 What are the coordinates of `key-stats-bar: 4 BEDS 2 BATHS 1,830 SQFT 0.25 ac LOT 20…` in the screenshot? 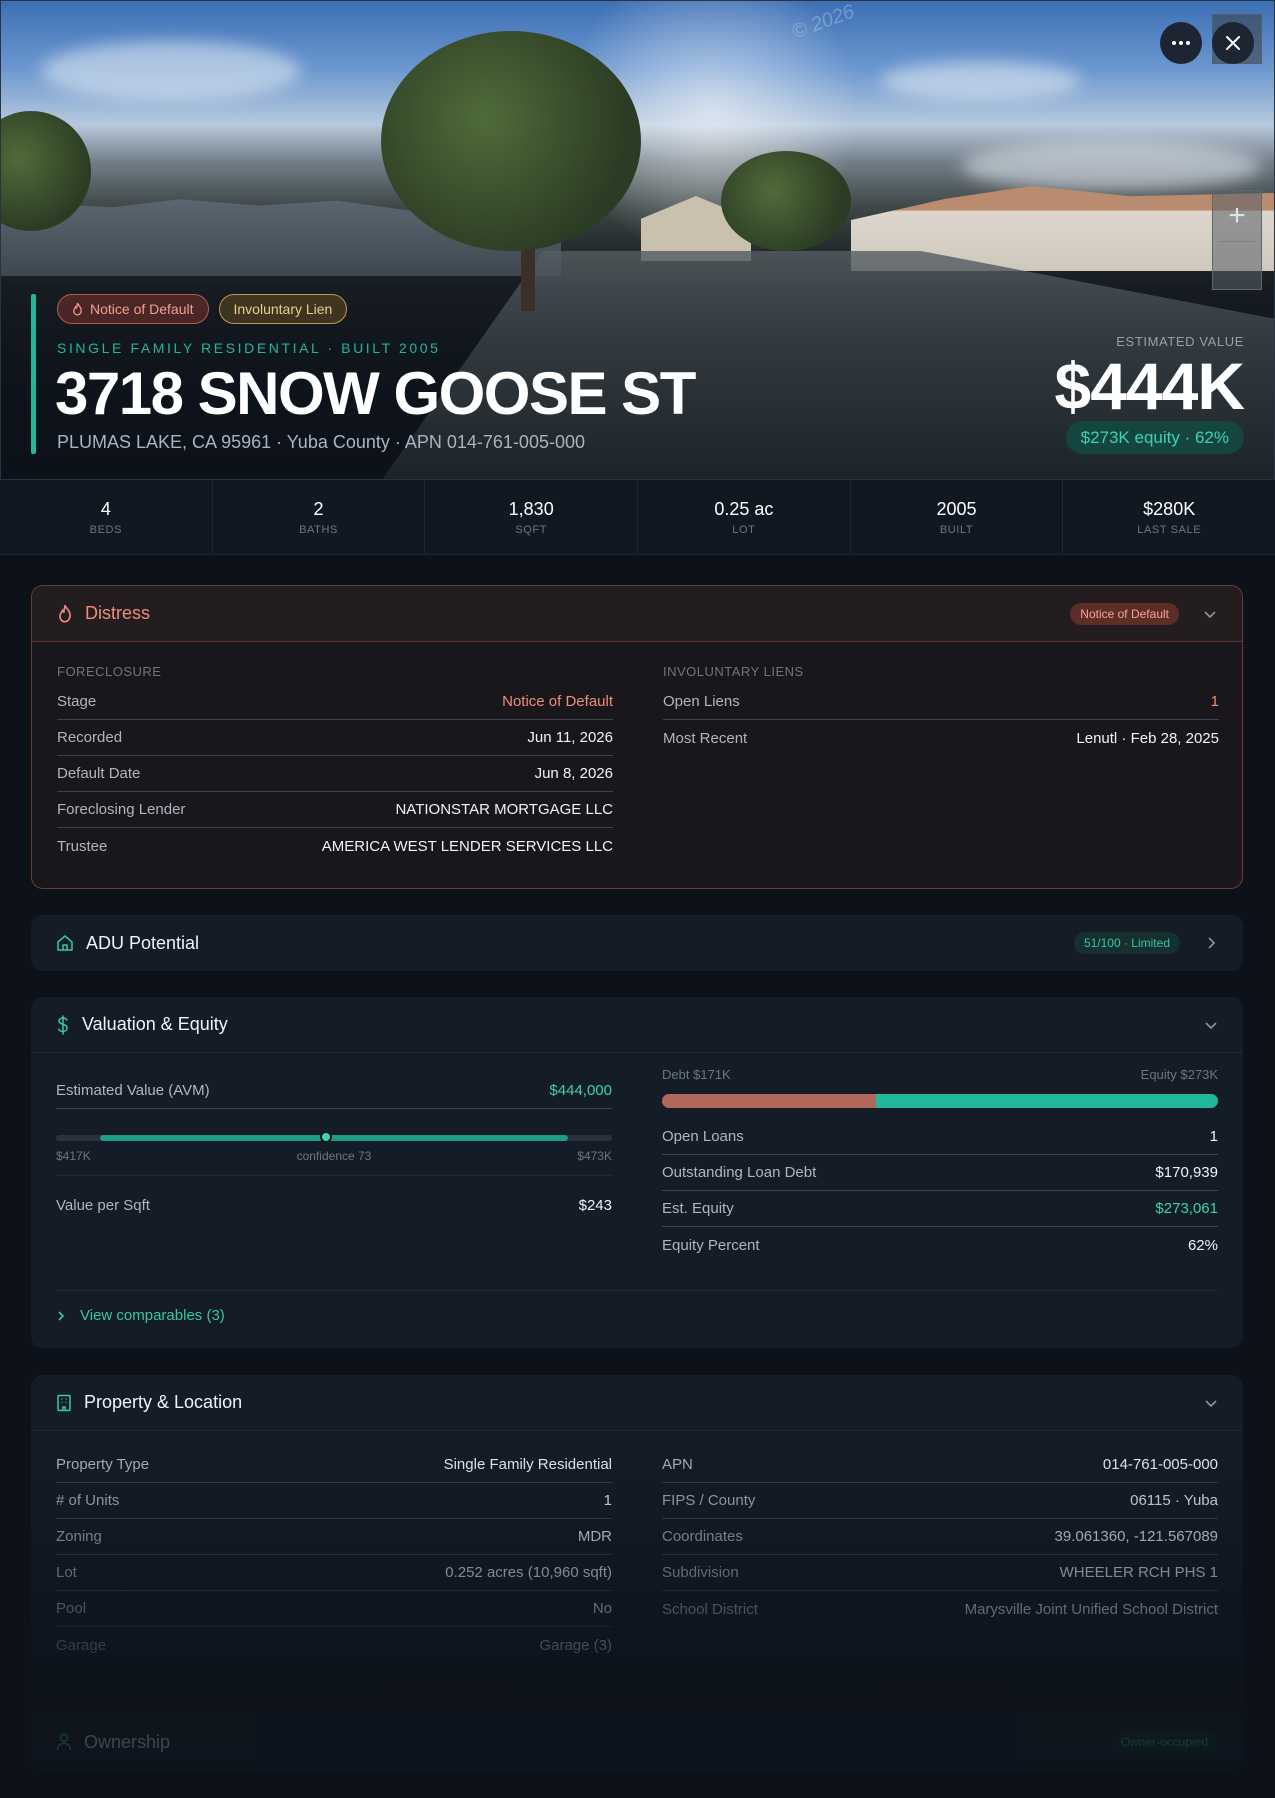 It's located at (637, 517).